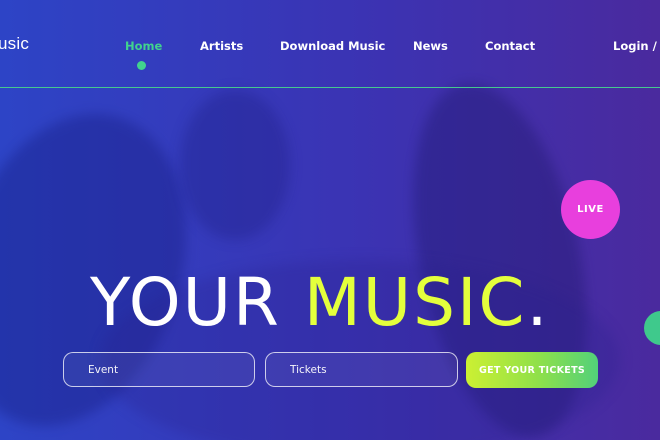 The height and width of the screenshot is (440, 660). Describe the element at coordinates (143, 46) in the screenshot. I see `nav-item-home: Home` at that location.